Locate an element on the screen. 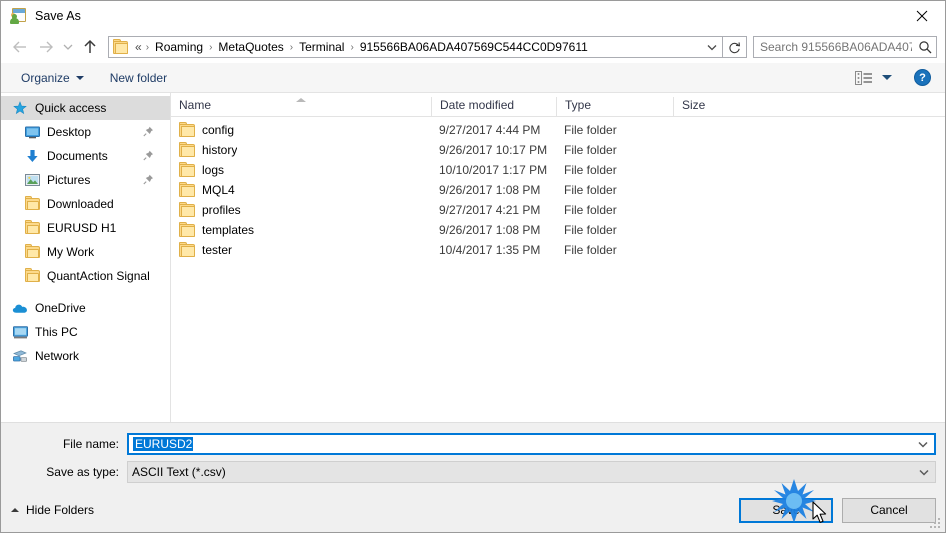 This screenshot has width=946, height=533. address-dropdown-button is located at coordinates (712, 47).